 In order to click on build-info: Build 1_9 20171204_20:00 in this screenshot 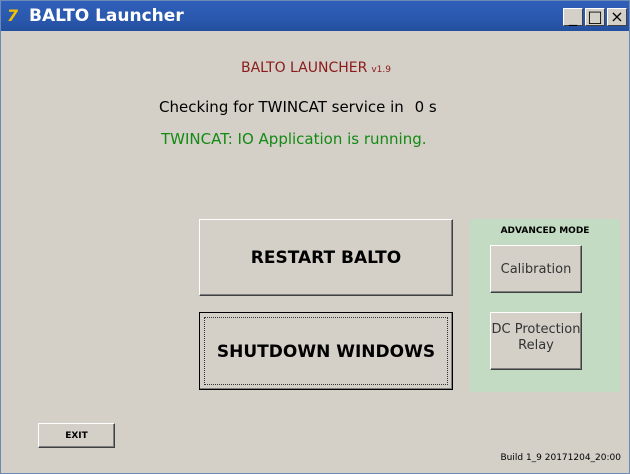, I will do `click(560, 458)`.